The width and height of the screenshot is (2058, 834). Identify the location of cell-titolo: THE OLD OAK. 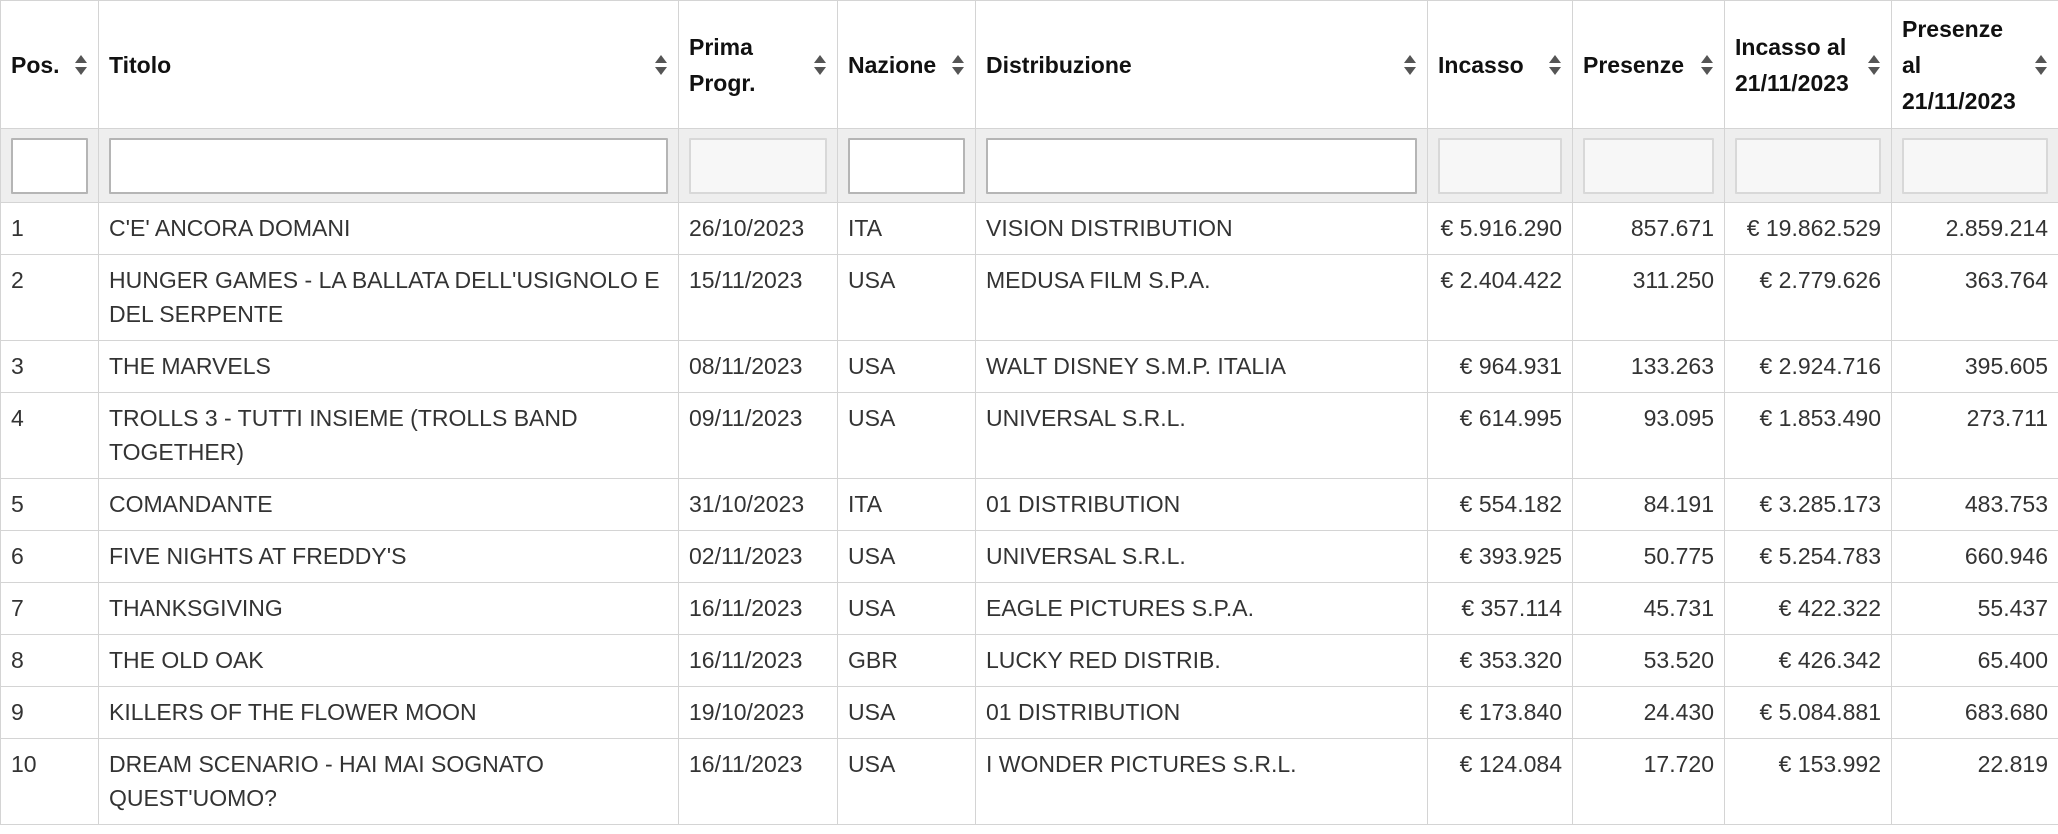
(388, 660).